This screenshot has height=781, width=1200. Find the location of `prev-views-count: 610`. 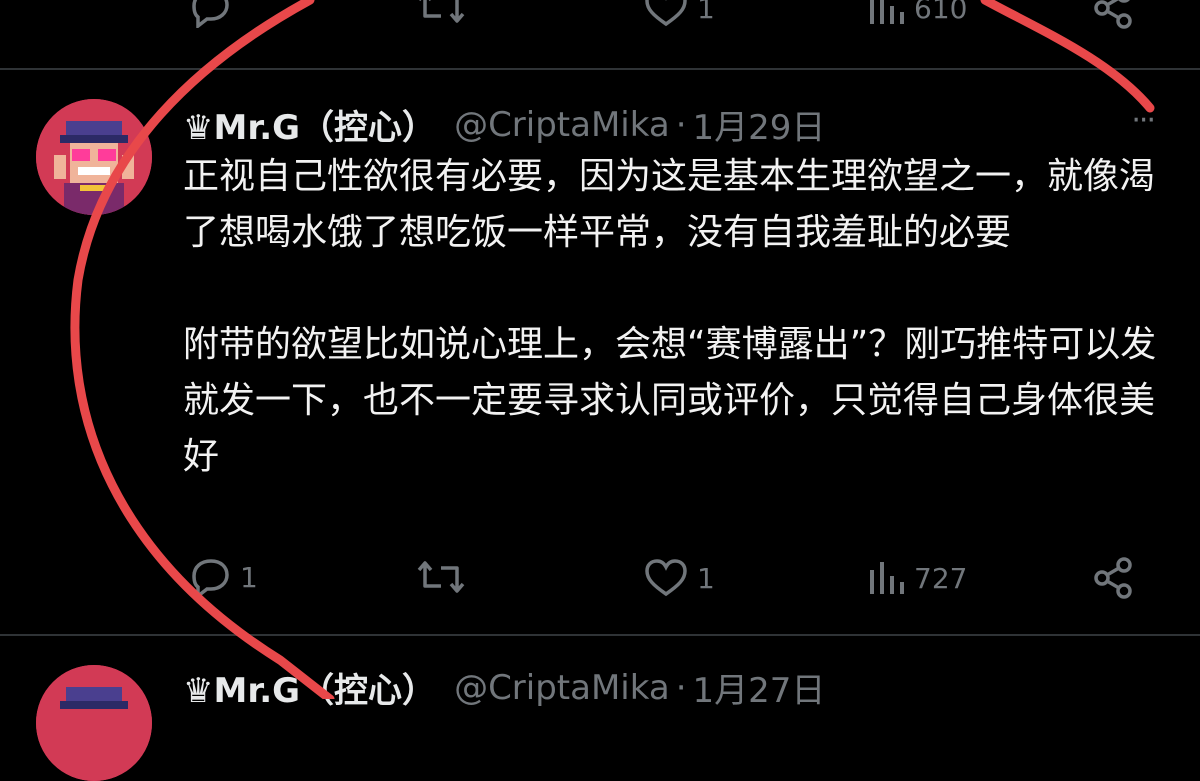

prev-views-count: 610 is located at coordinates (941, 12).